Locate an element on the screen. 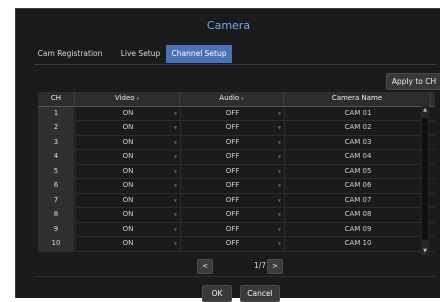 This screenshot has height=302, width=440. camera-name-field: CAM 01 is located at coordinates (357, 113).